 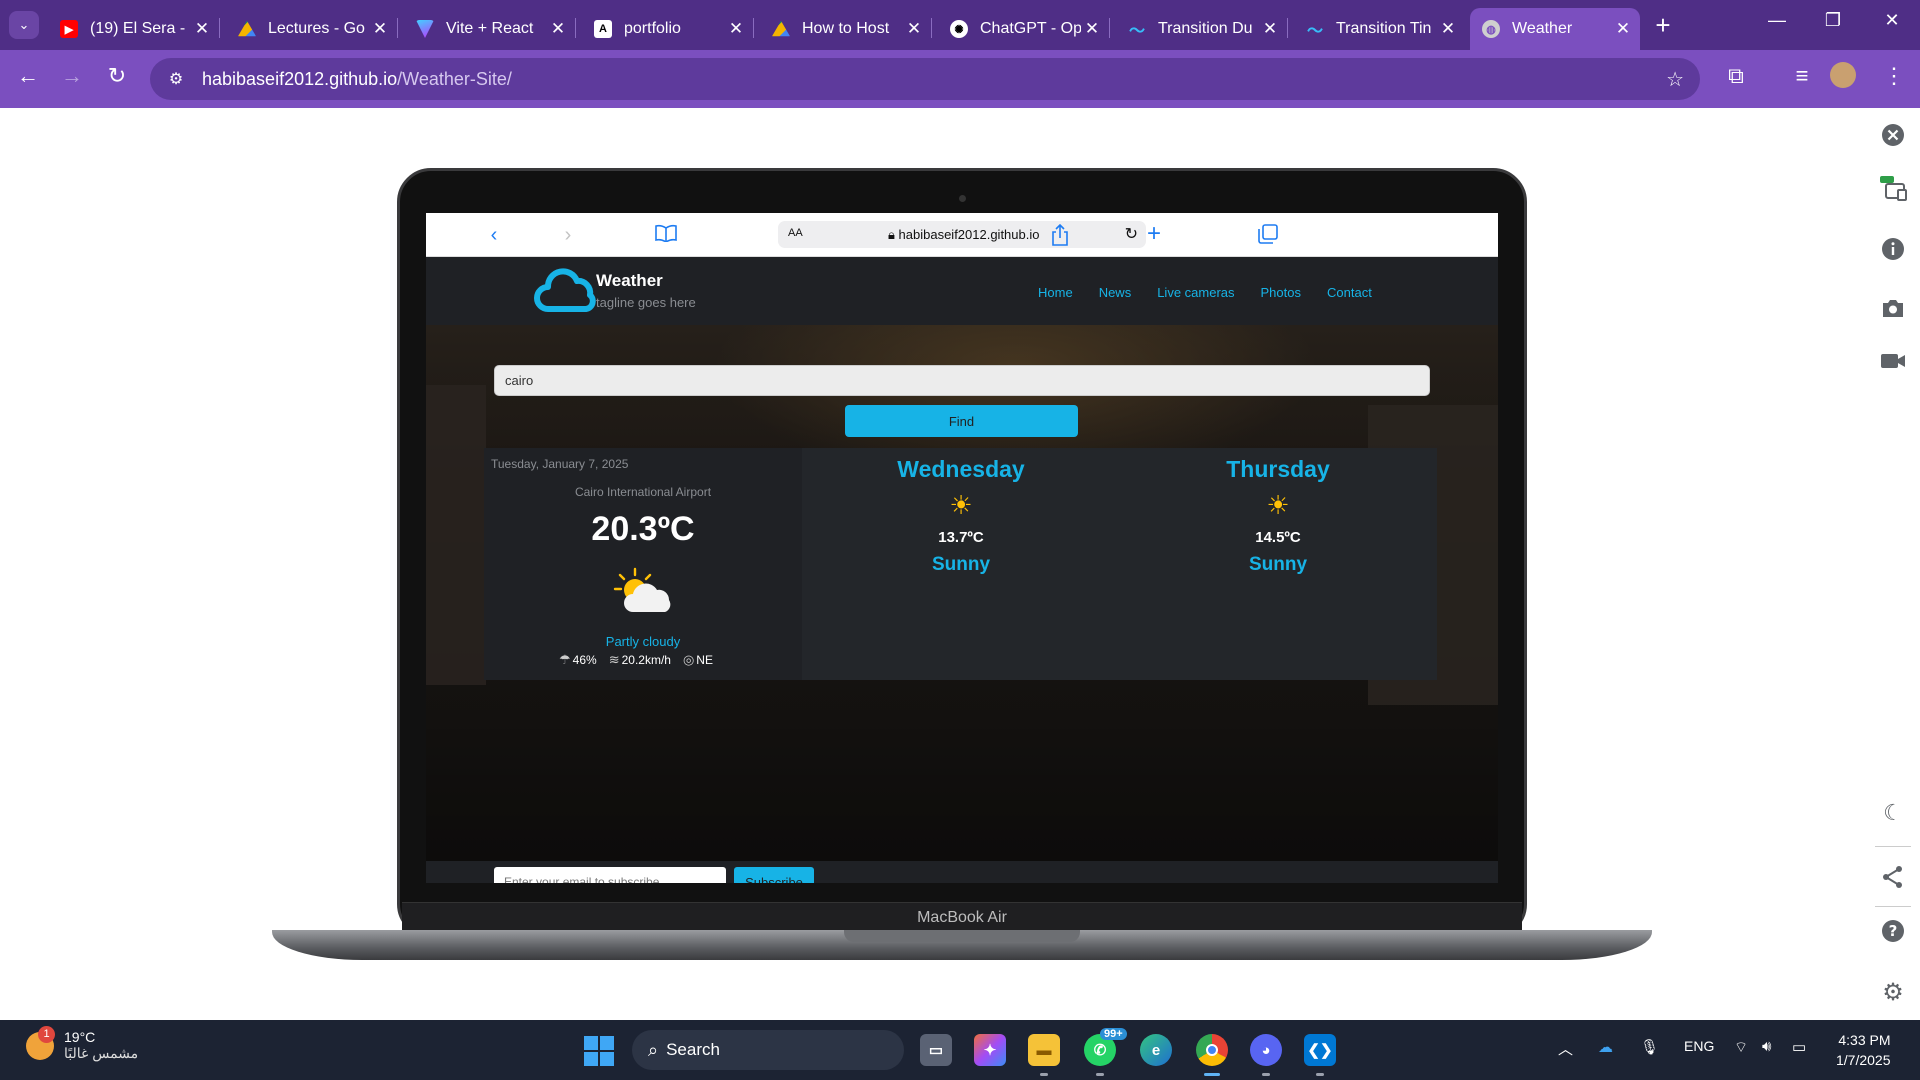 I want to click on discord-icon: ◕, so click(x=1266, y=1055).